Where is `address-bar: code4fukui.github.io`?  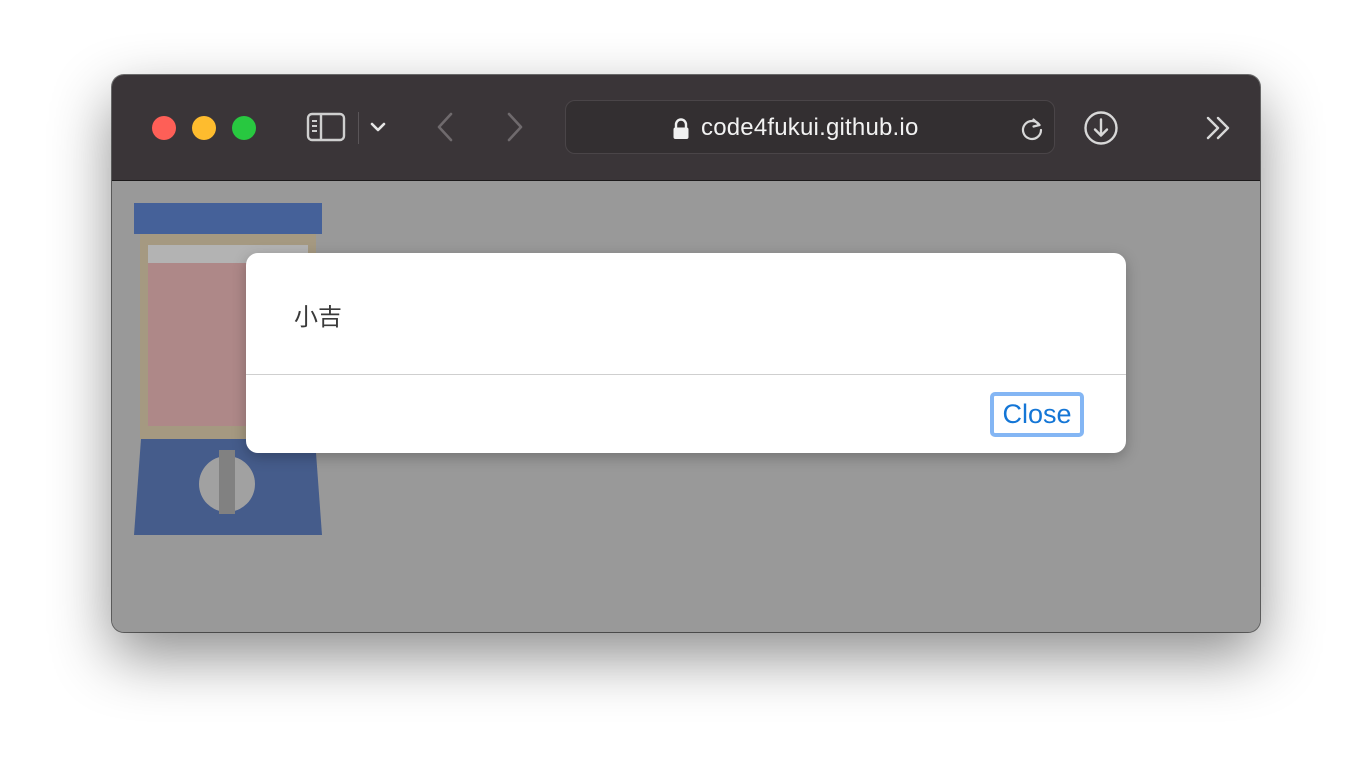 address-bar: code4fukui.github.io is located at coordinates (810, 127).